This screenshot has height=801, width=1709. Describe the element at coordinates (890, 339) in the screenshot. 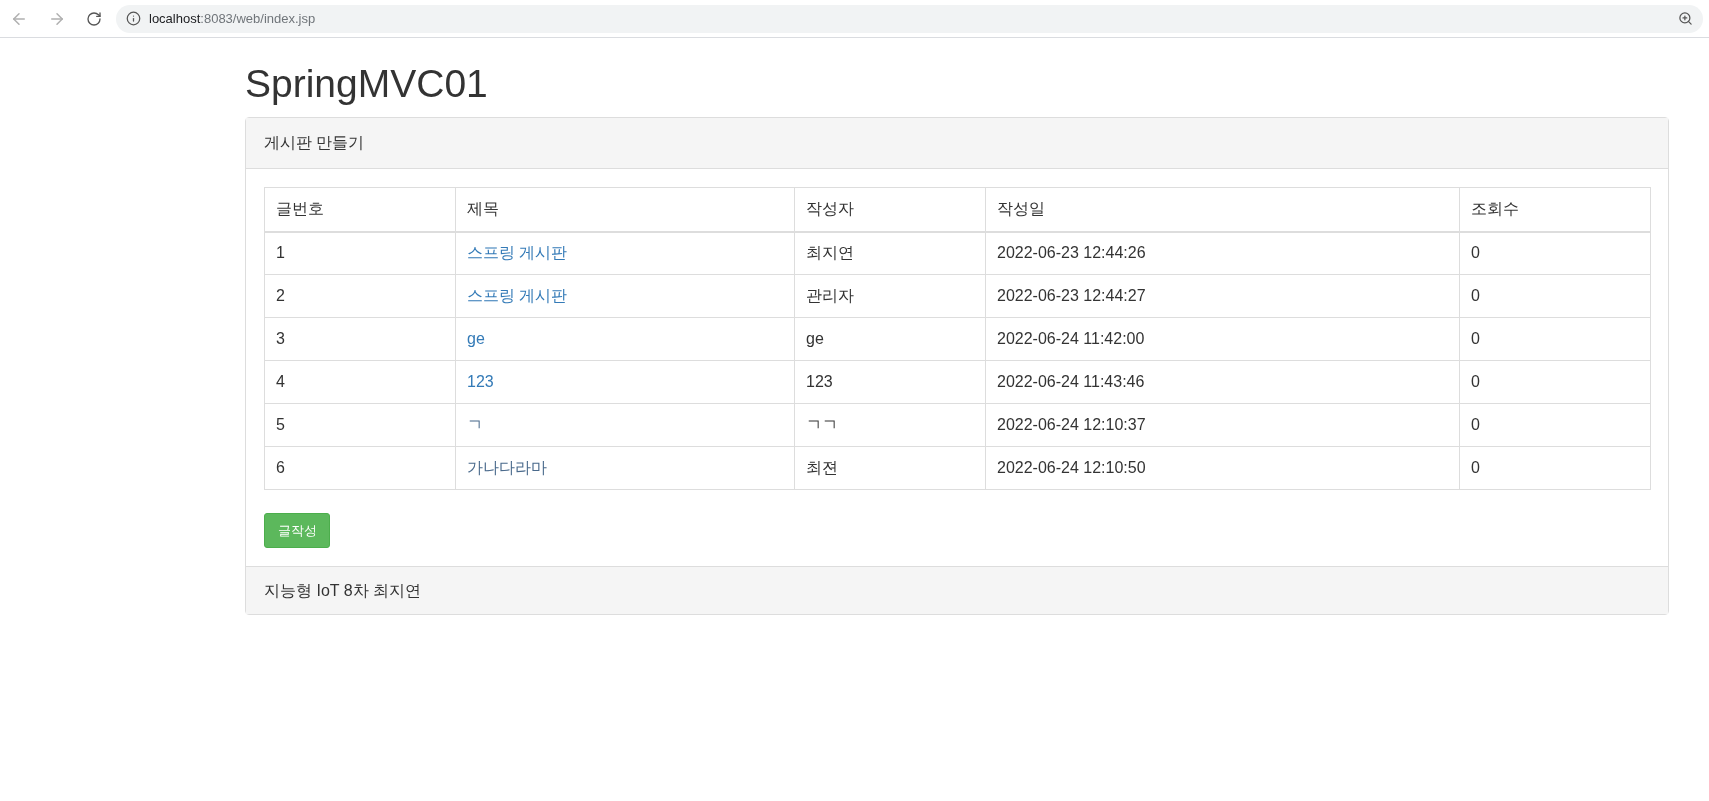

I see `table-cell: ge` at that location.